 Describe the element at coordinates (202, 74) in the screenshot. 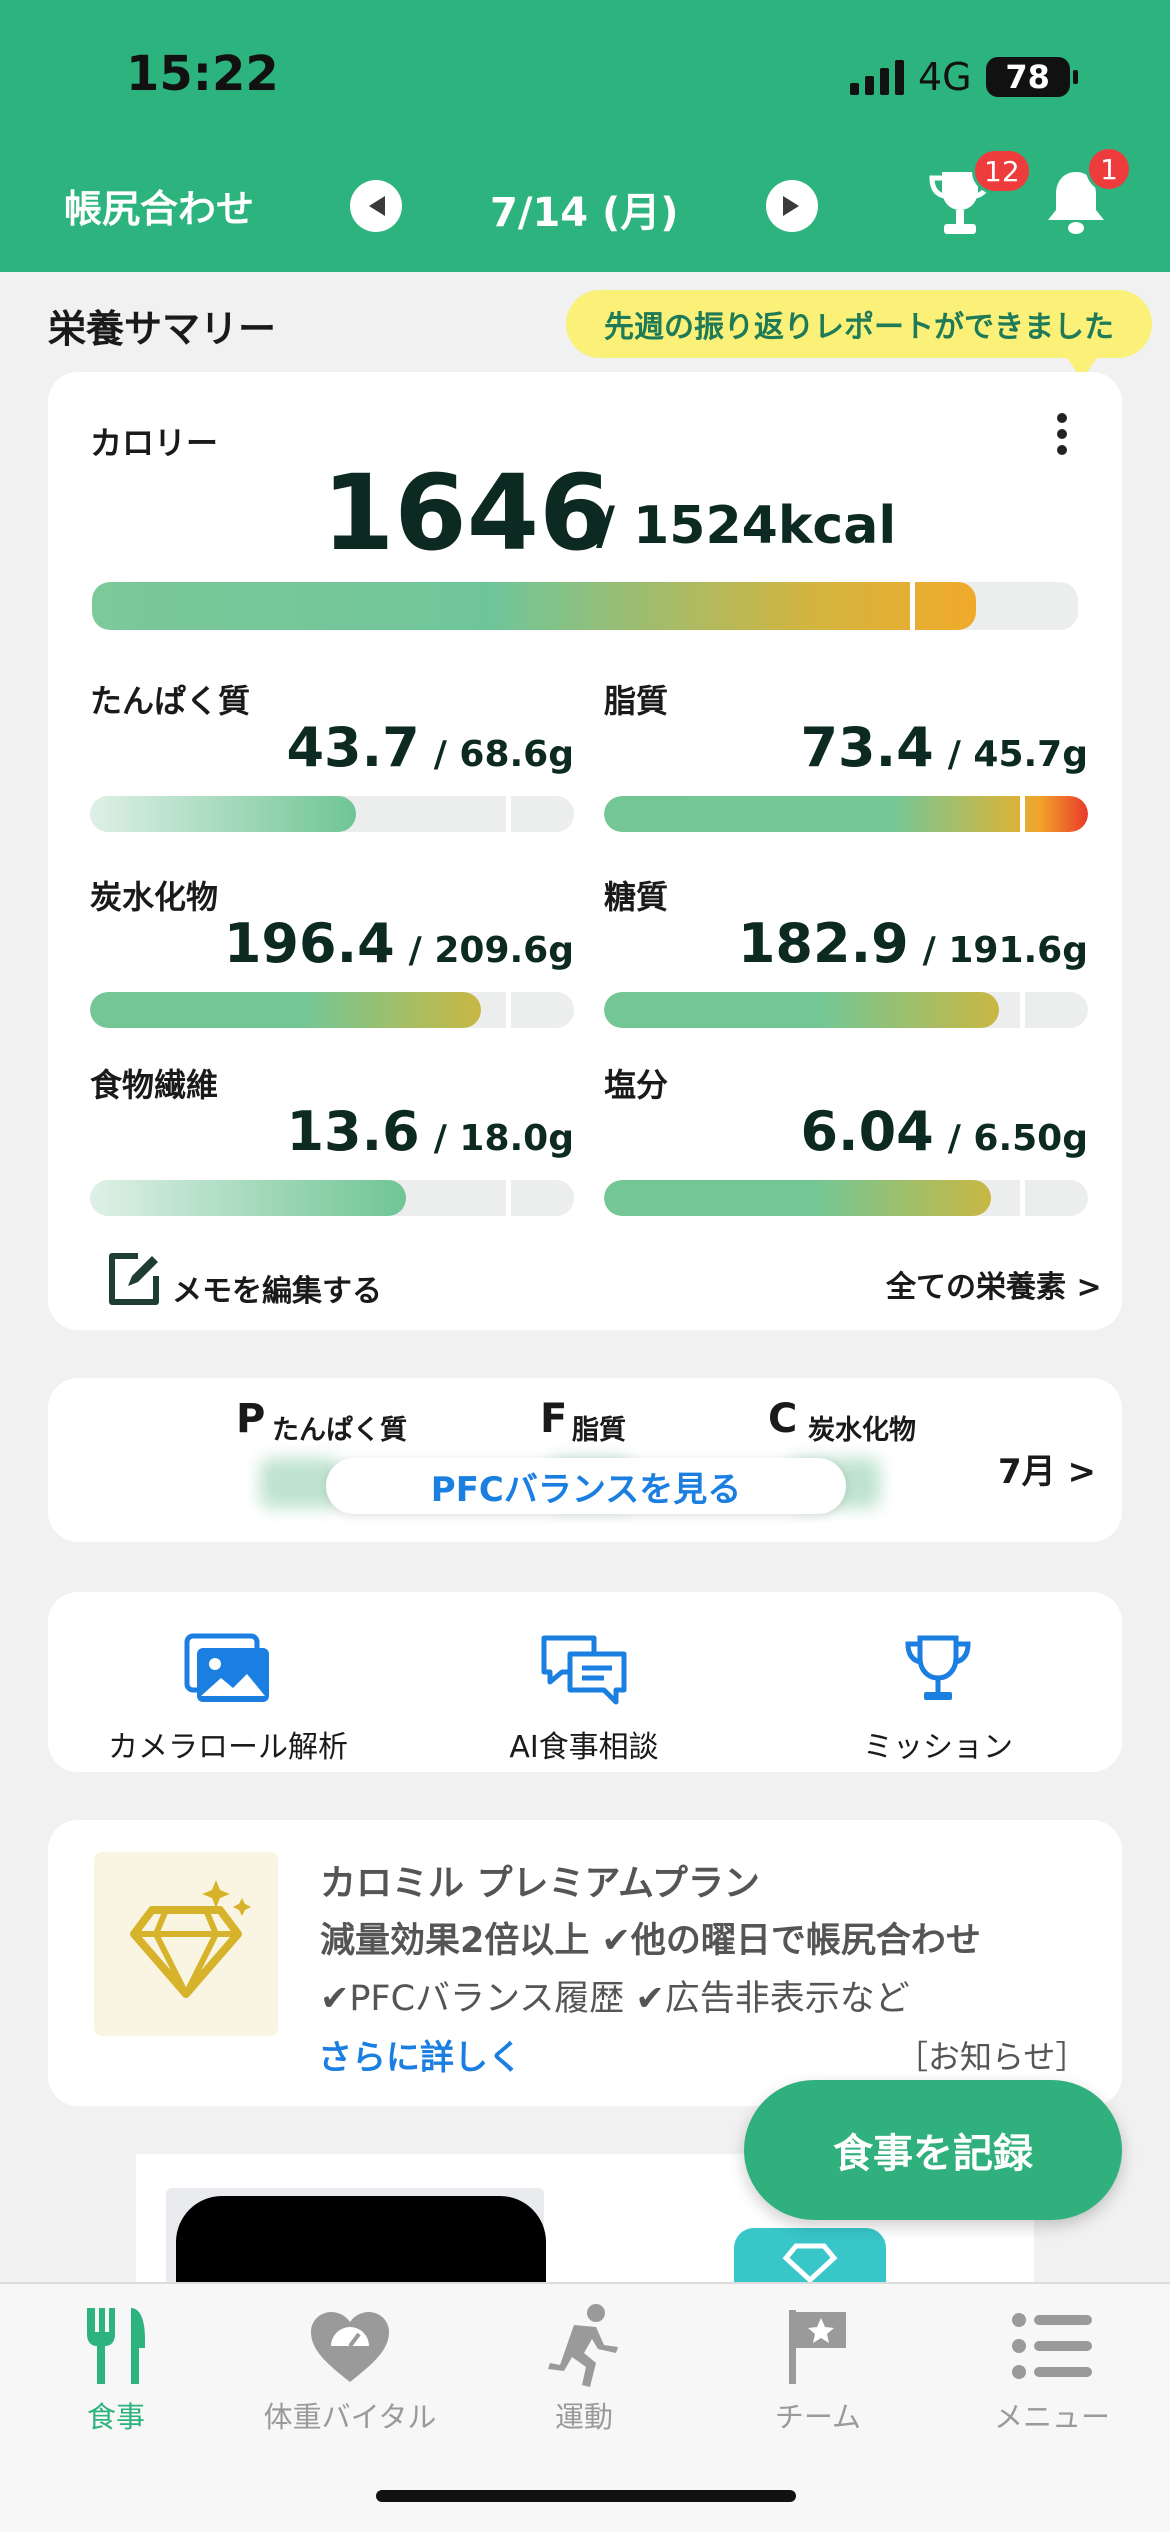

I see `status-time: 15:22` at that location.